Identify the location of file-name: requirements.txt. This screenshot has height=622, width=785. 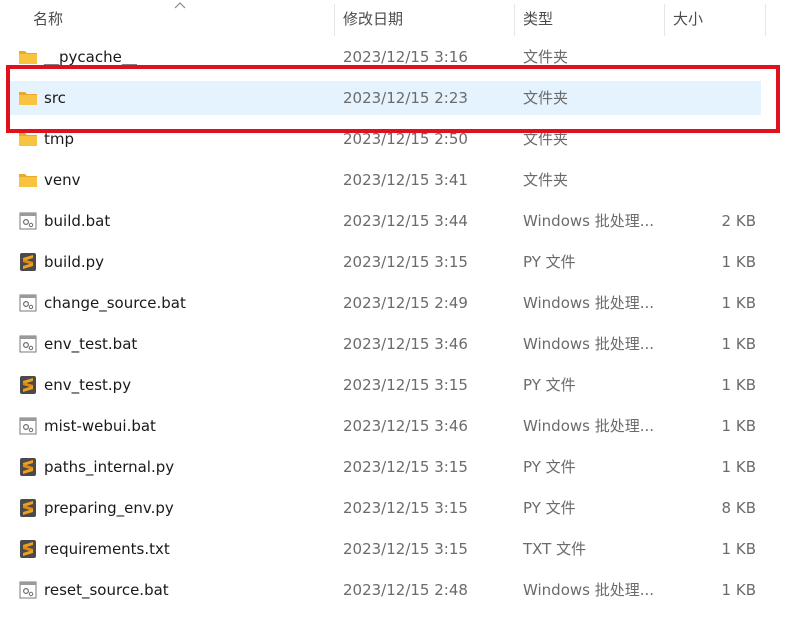
(107, 549).